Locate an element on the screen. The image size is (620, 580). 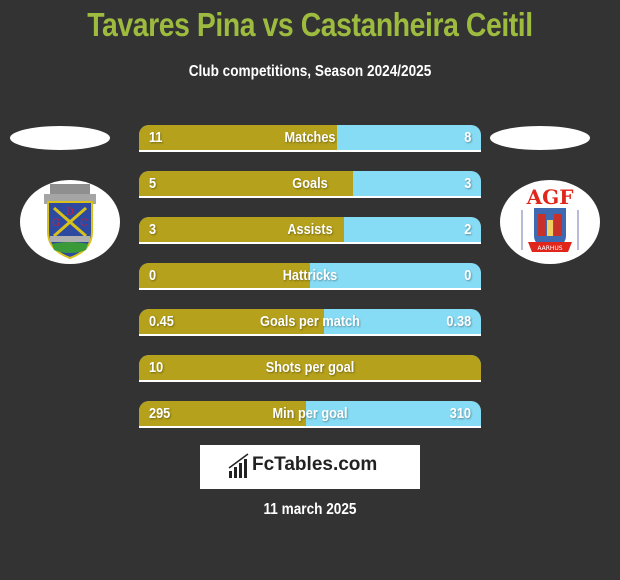
left-value: 295 is located at coordinates (160, 413).